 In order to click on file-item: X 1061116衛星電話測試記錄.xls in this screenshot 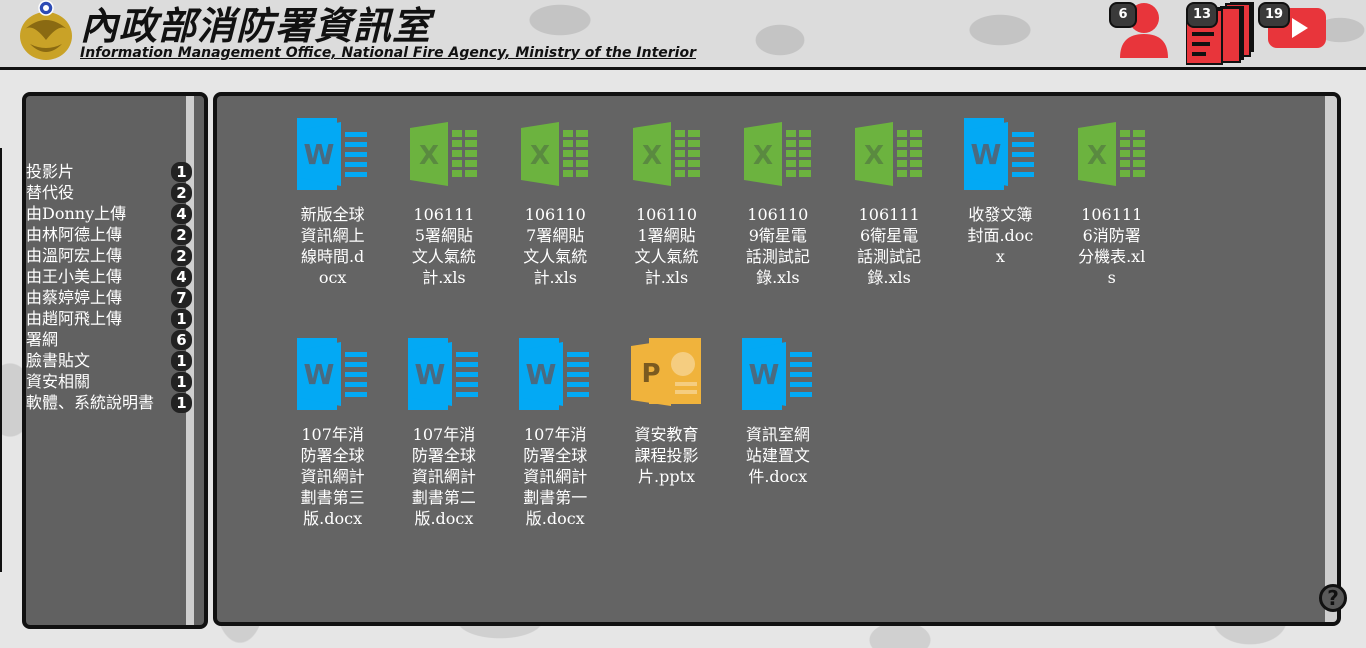, I will do `click(888, 228)`.